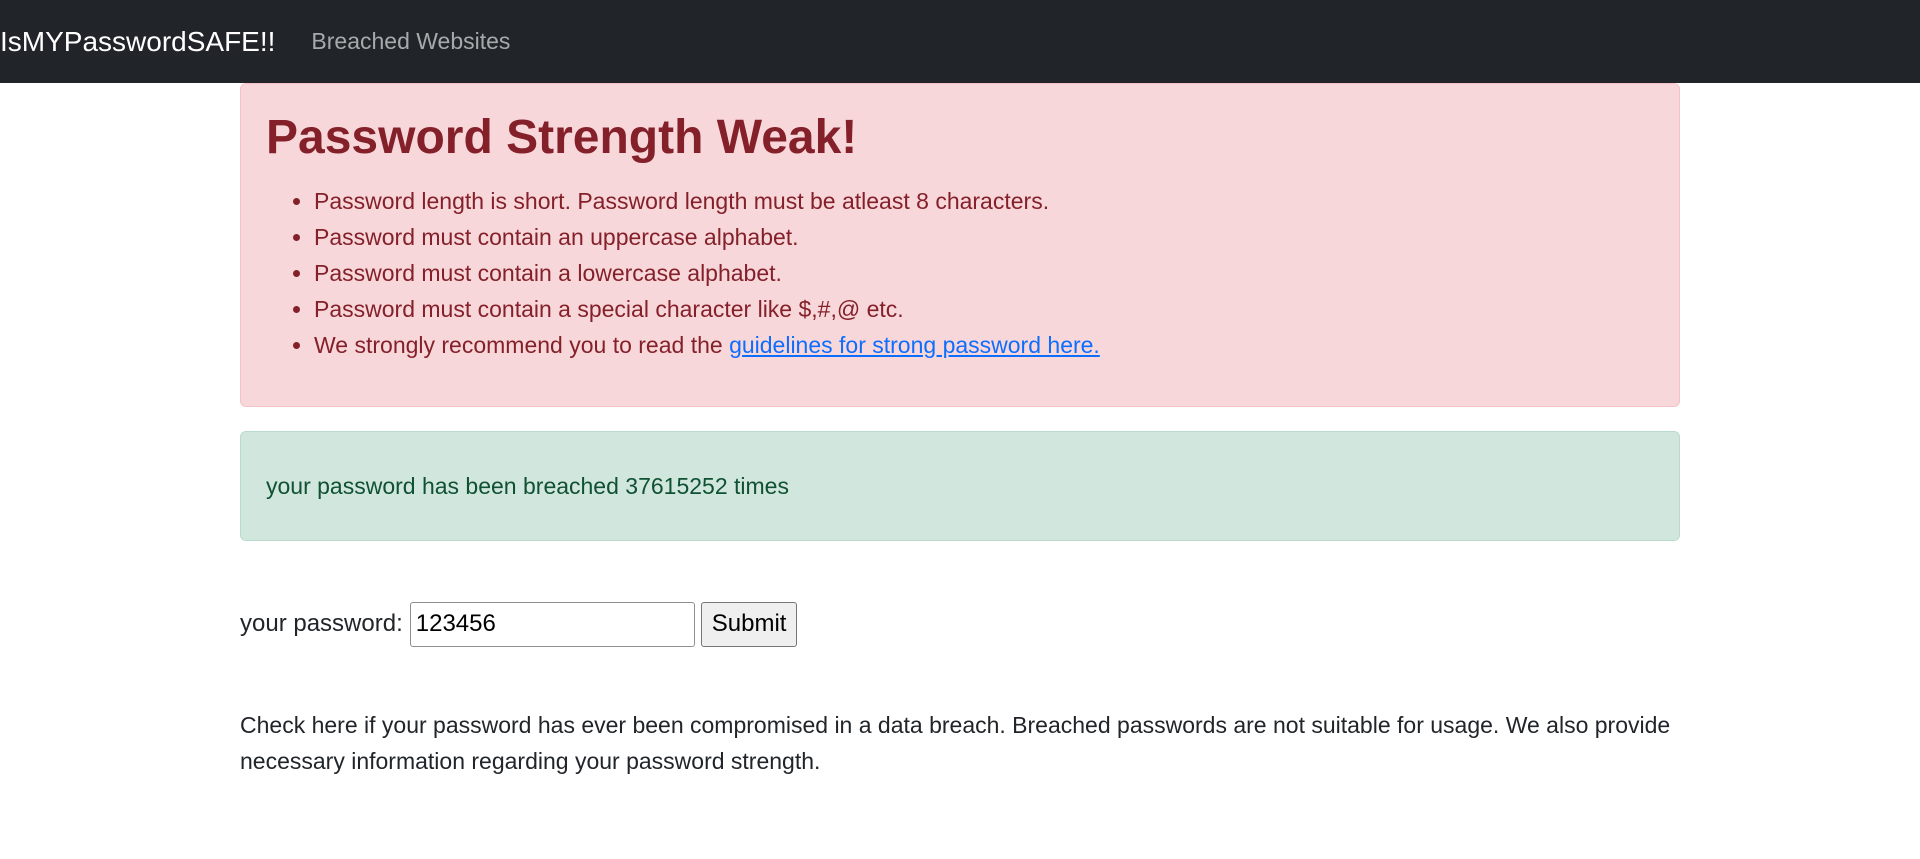  I want to click on nav-link-breached-websites: Breached Websites, so click(410, 41).